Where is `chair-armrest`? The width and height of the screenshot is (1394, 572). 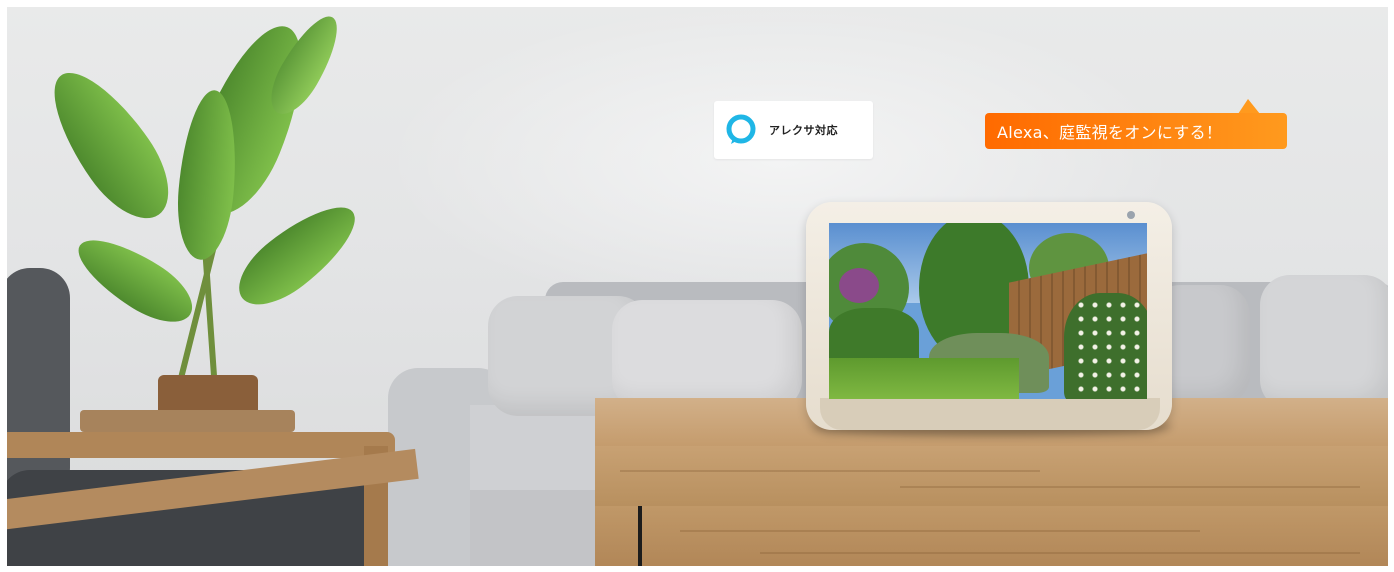
chair-armrest is located at coordinates (197, 445).